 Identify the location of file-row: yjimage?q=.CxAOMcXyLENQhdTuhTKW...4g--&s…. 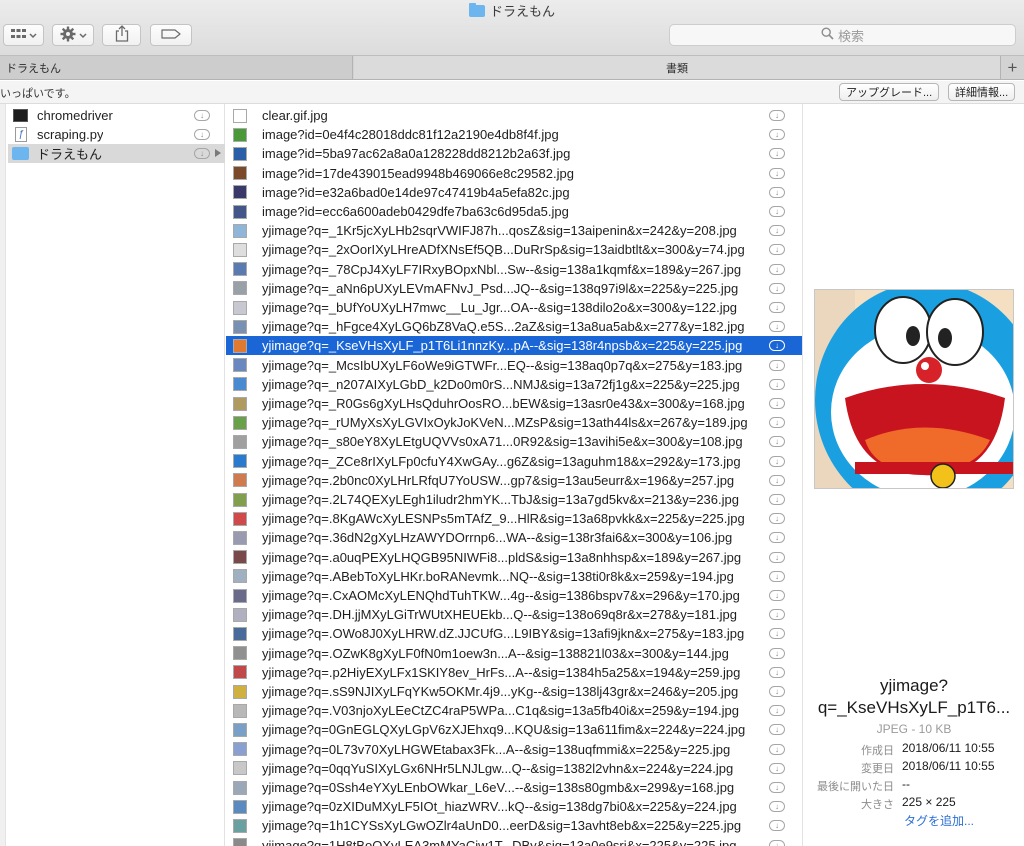
(514, 595).